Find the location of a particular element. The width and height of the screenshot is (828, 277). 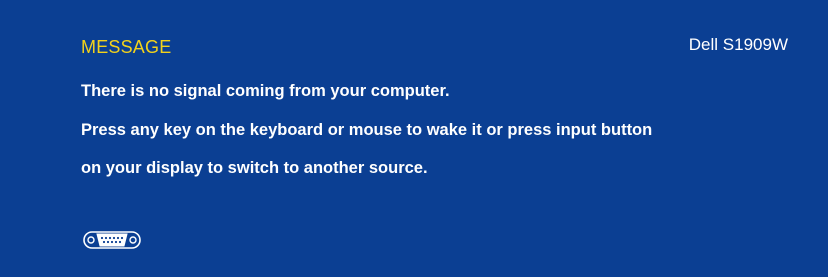

vga-connector-icon is located at coordinates (112, 240).